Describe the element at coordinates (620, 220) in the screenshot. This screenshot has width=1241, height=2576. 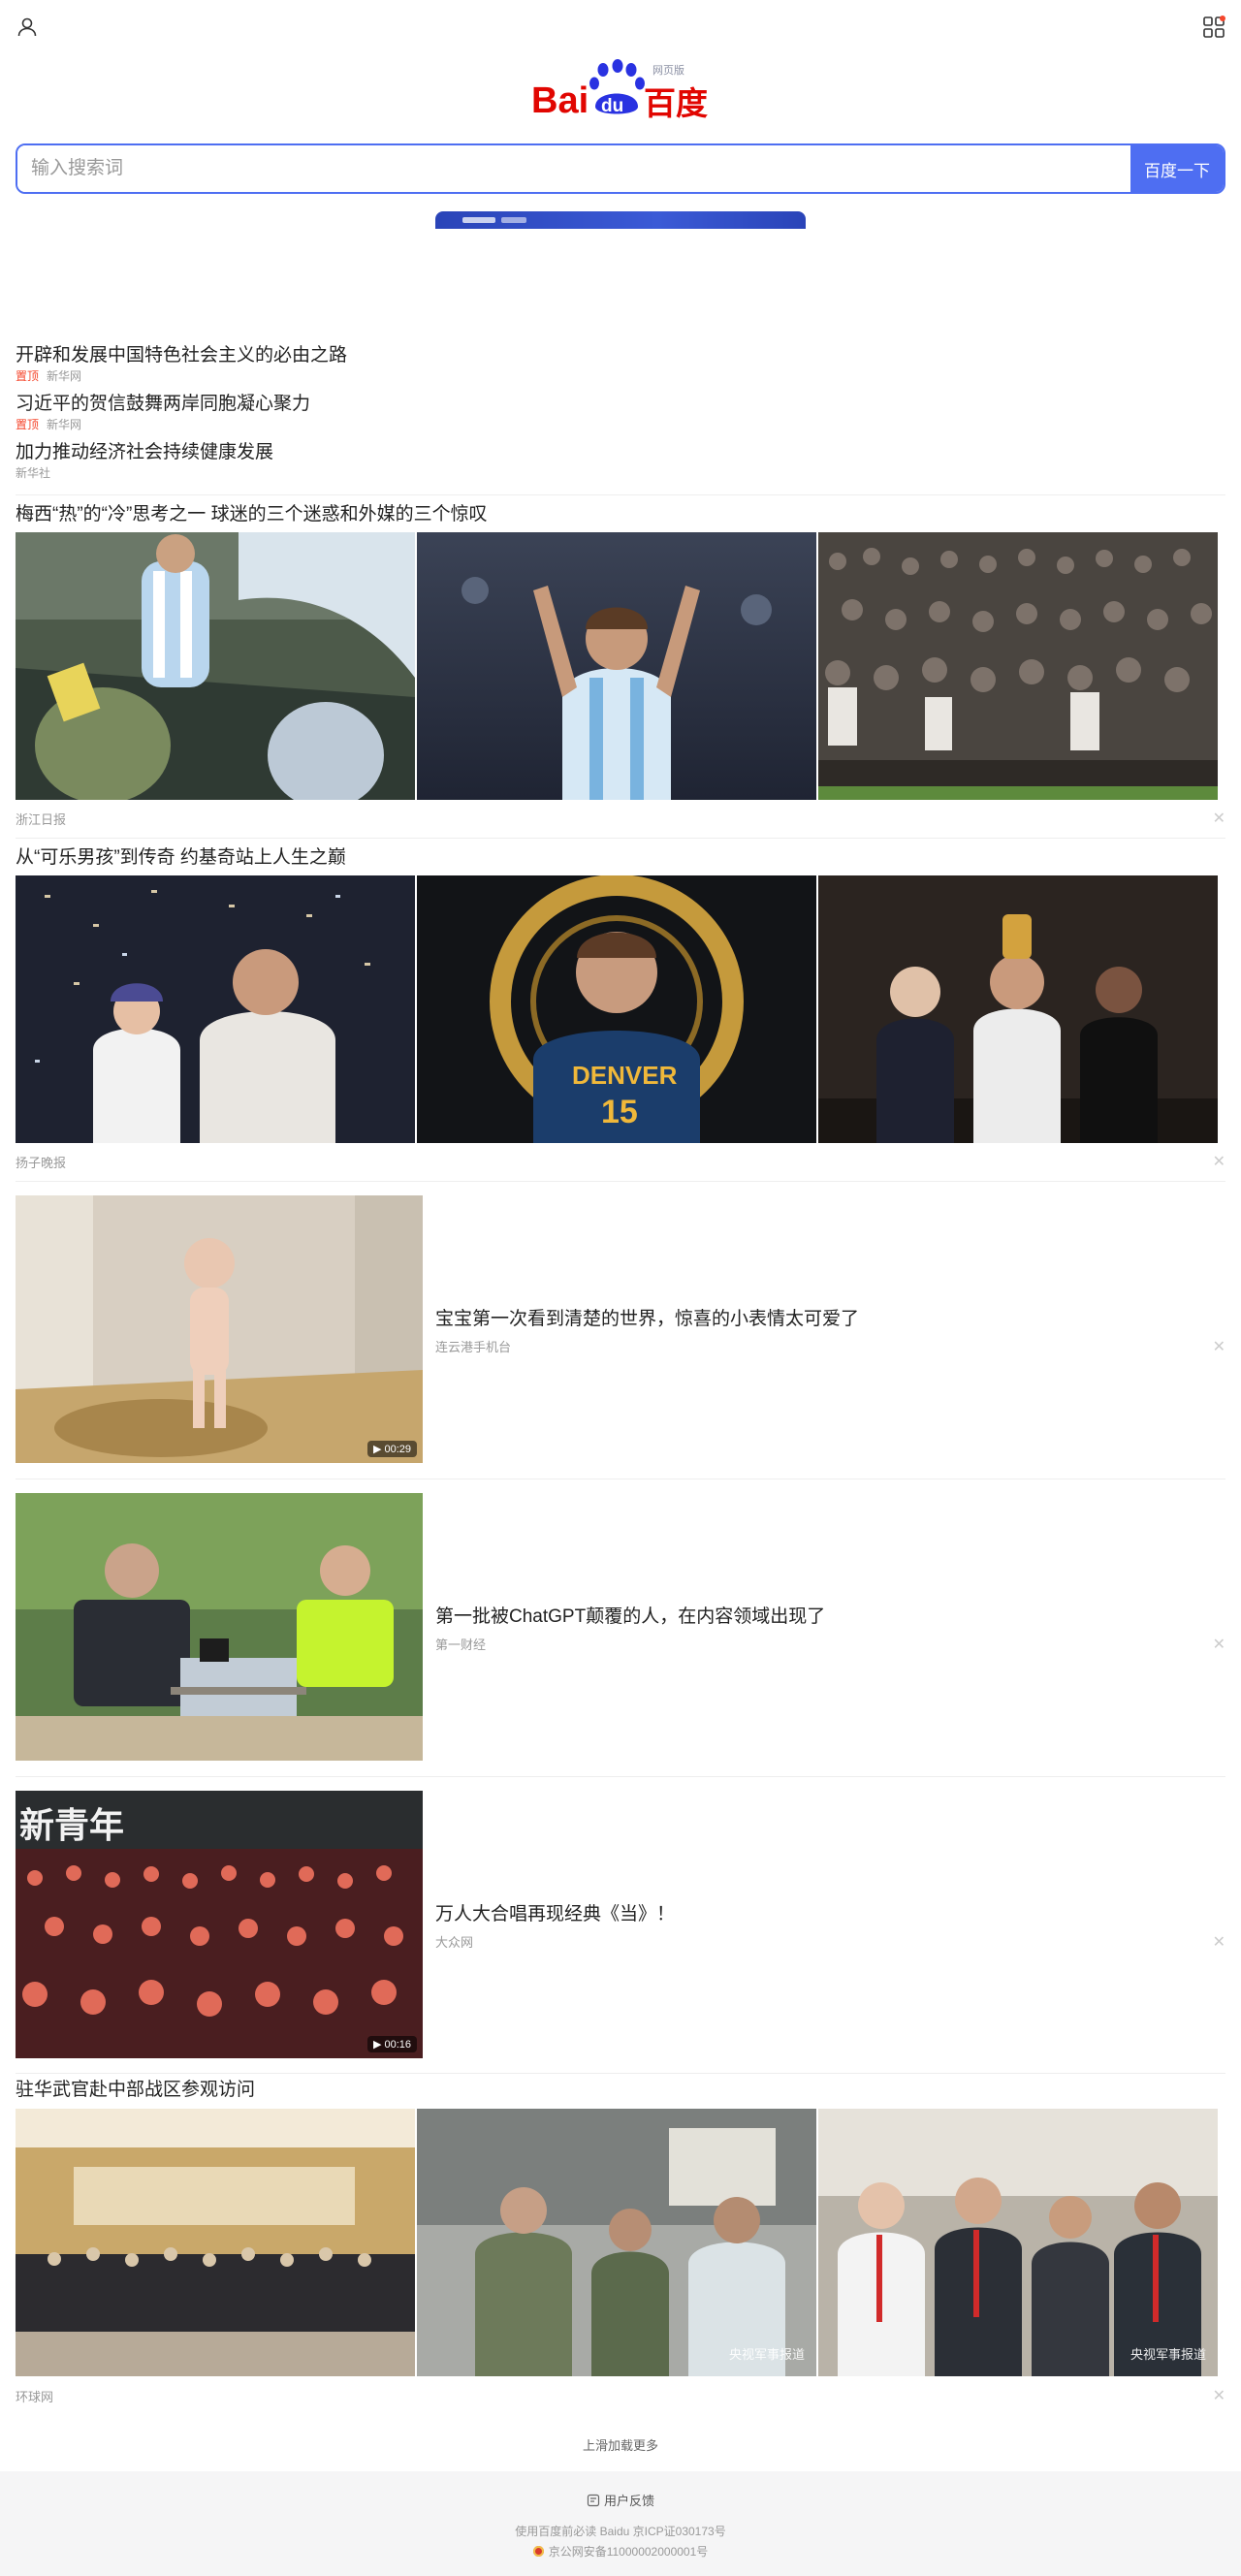
I see `promo-banner` at that location.